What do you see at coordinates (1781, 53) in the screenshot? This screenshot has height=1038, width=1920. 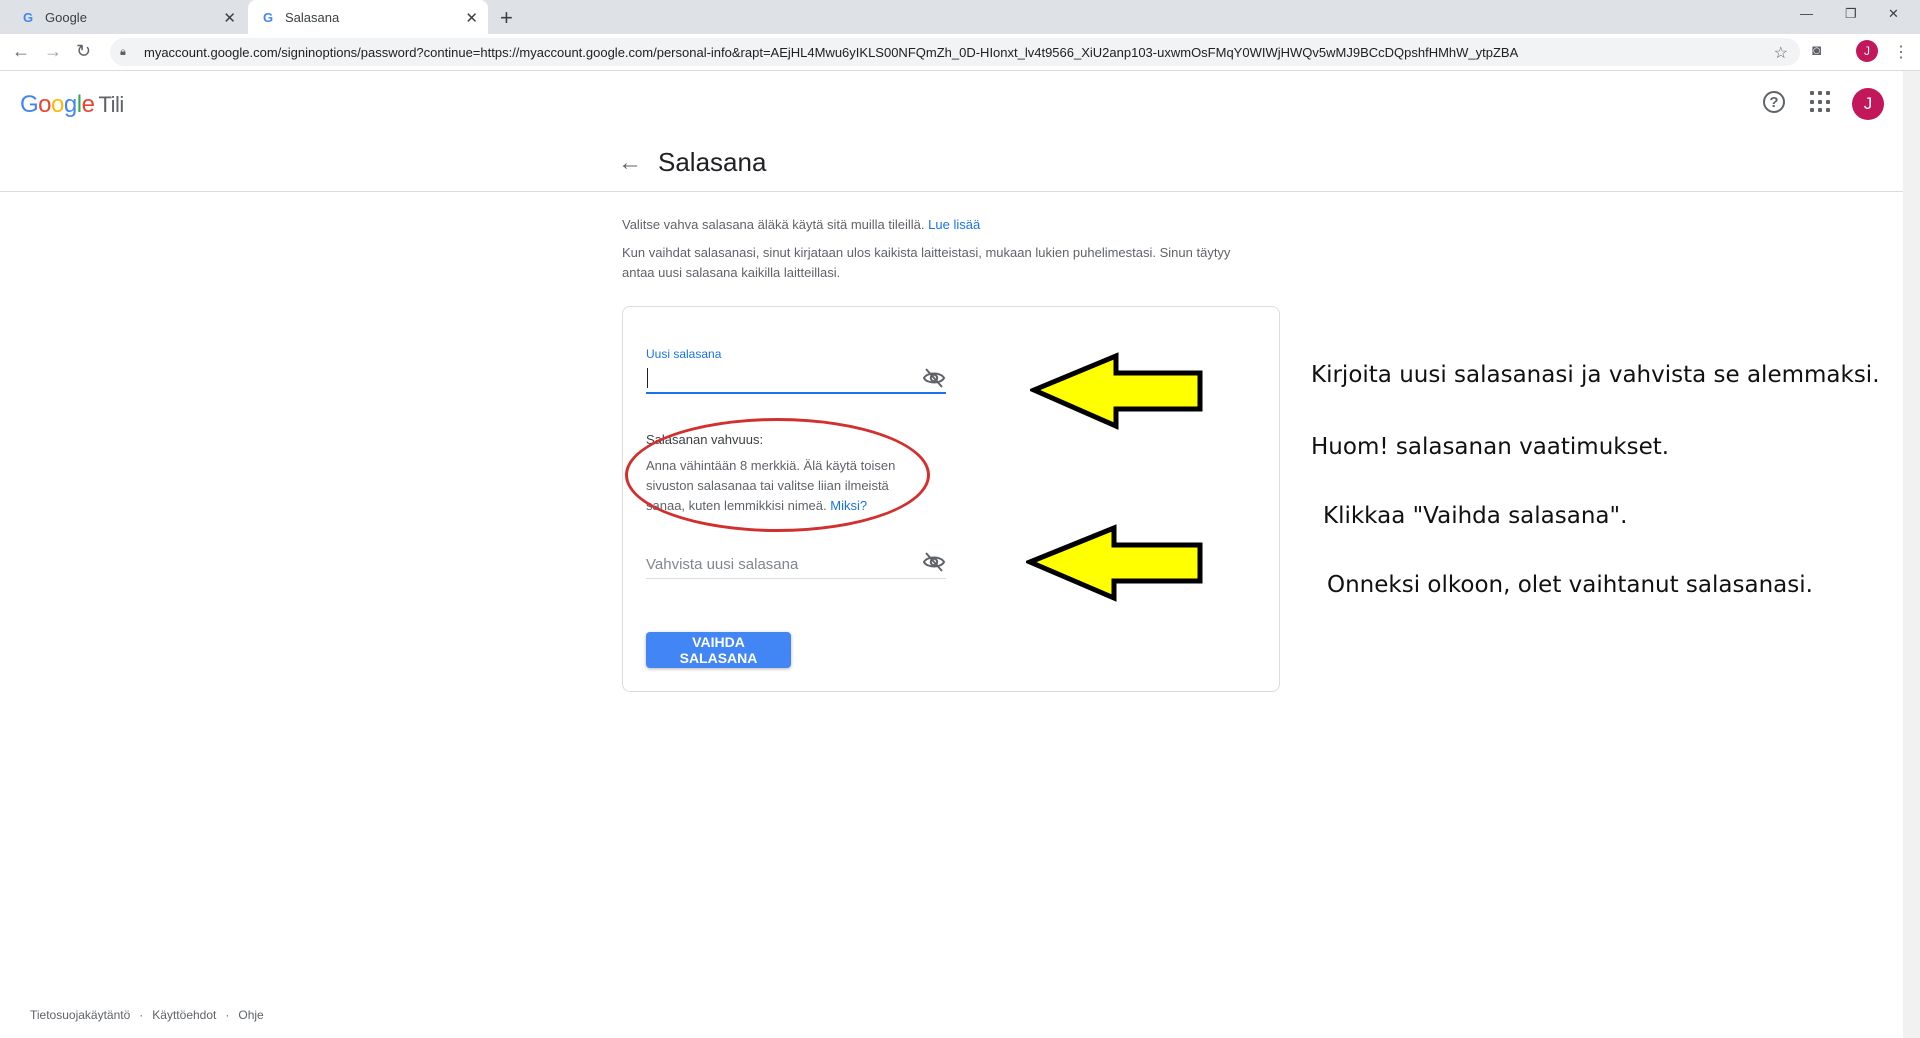 I see `bookmark-star-icon: ☆` at bounding box center [1781, 53].